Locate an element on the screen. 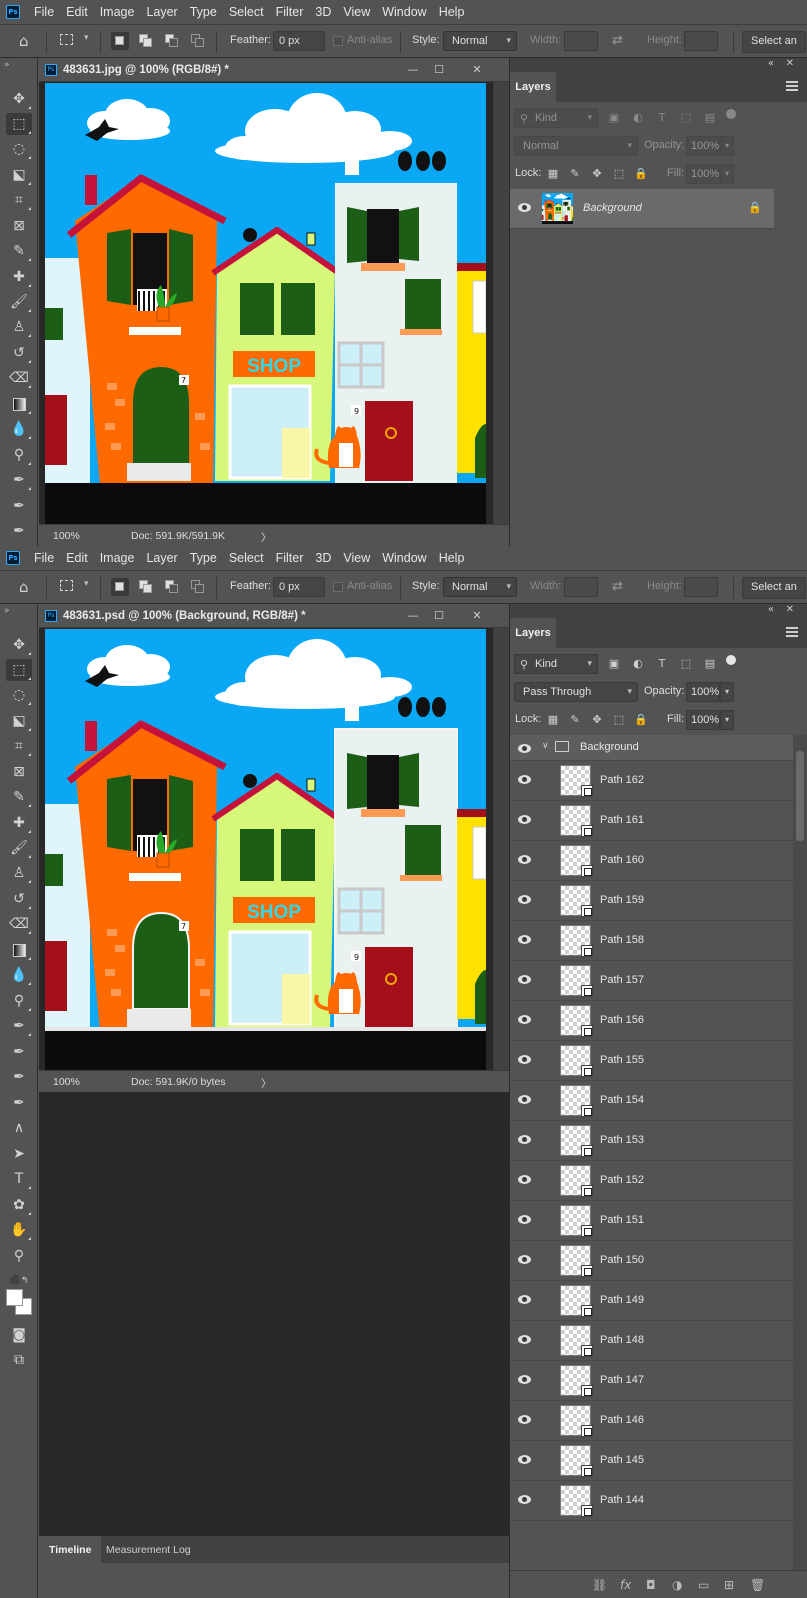 The height and width of the screenshot is (1598, 807). clone-stamp-tool-icon: ♙ is located at coordinates (19, 873).